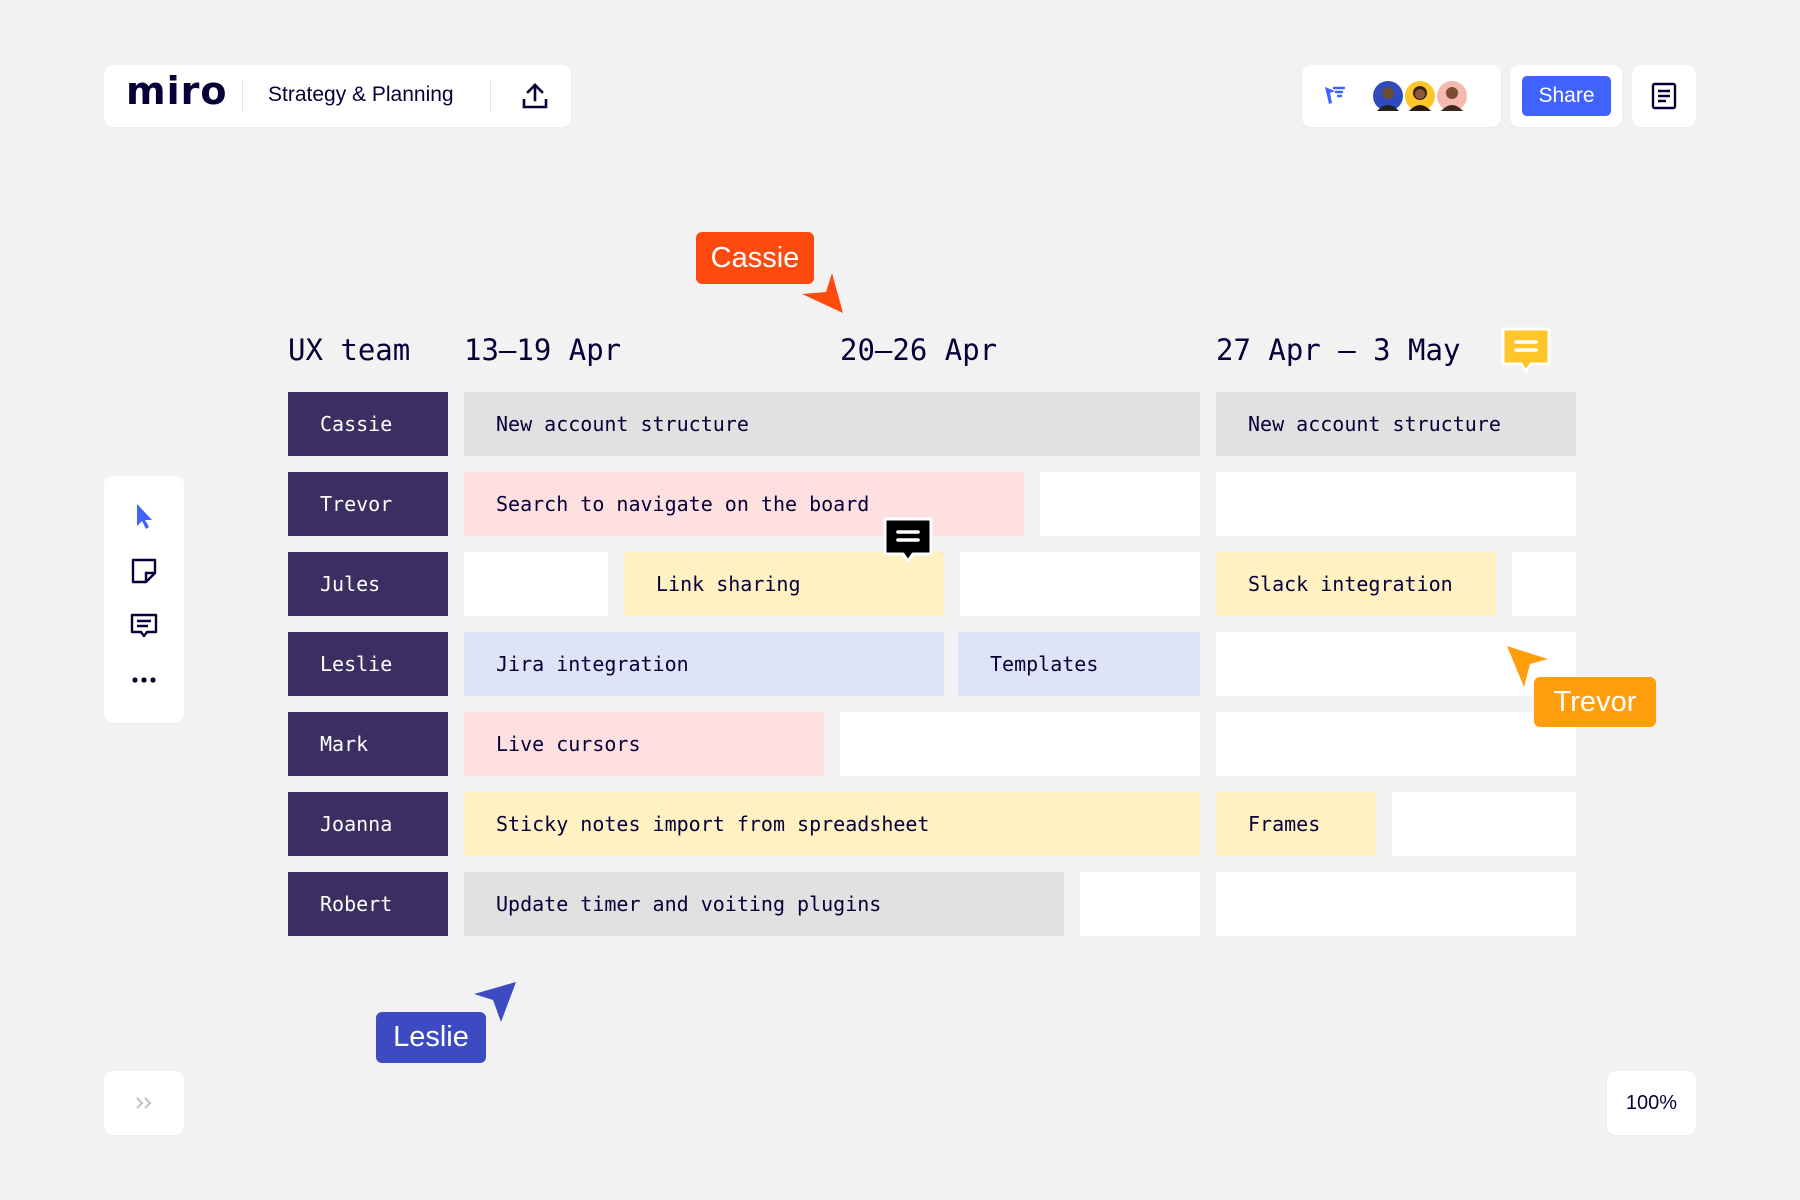 The width and height of the screenshot is (1800, 1200). Describe the element at coordinates (543, 350) in the screenshot. I see `week-header-1: 13–19 Apr` at that location.